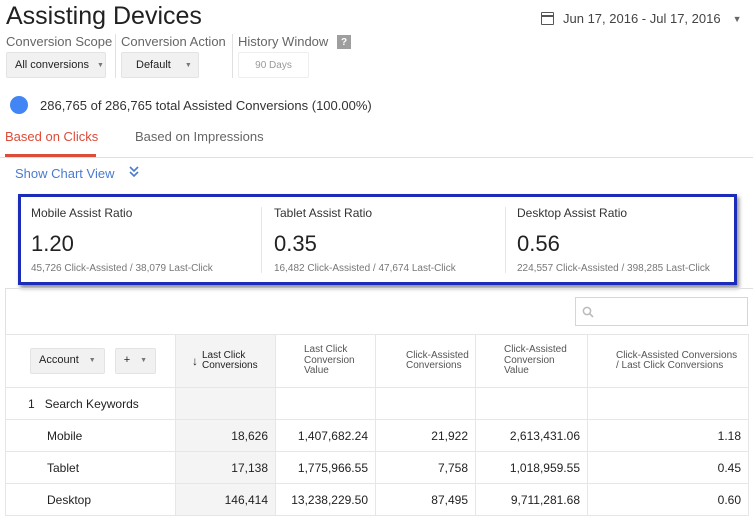  What do you see at coordinates (325, 467) in the screenshot?
I see `table-cell: 1,775,966.55` at bounding box center [325, 467].